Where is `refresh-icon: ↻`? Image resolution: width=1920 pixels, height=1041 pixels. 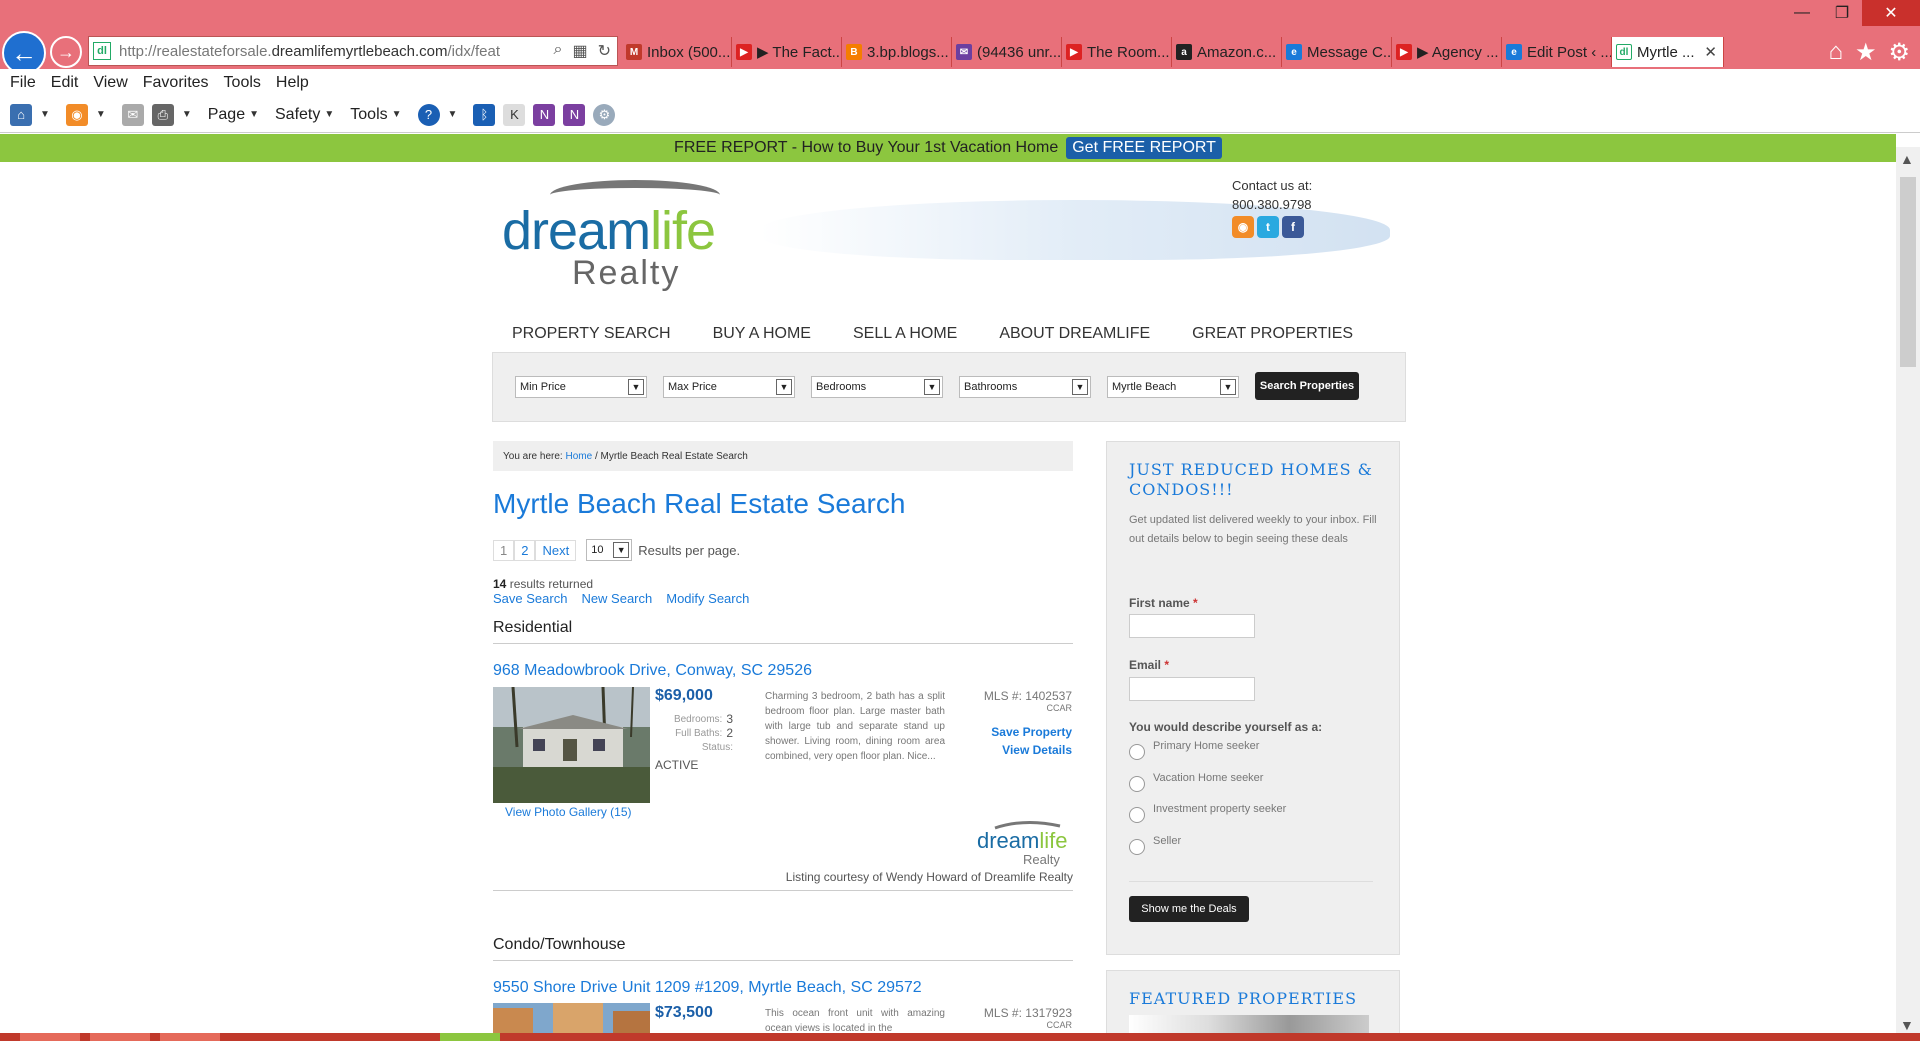
refresh-icon: ↻ is located at coordinates (604, 51).